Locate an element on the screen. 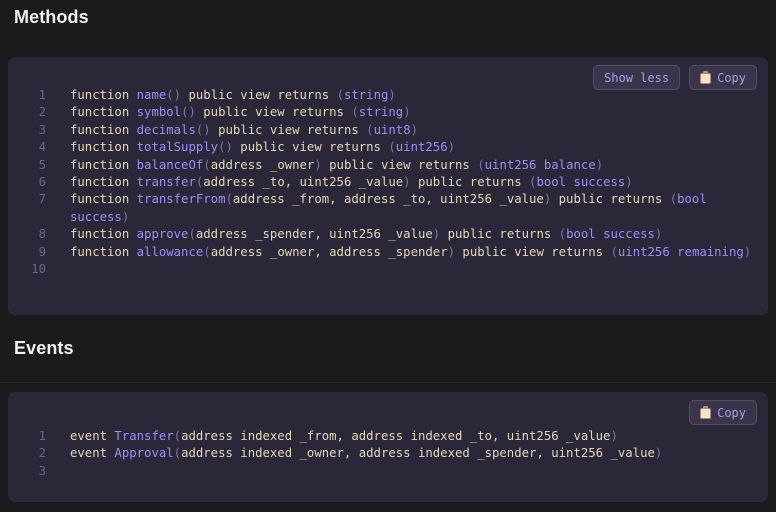  code-token: uint256 remaining is located at coordinates (680, 251).